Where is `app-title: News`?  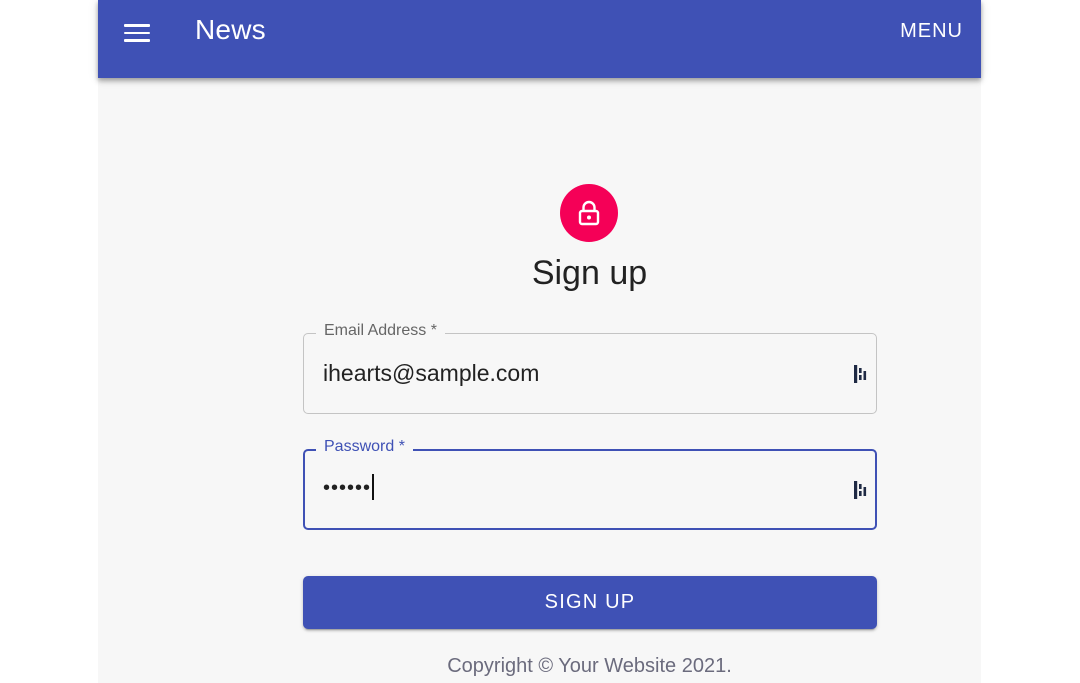 app-title: News is located at coordinates (230, 29).